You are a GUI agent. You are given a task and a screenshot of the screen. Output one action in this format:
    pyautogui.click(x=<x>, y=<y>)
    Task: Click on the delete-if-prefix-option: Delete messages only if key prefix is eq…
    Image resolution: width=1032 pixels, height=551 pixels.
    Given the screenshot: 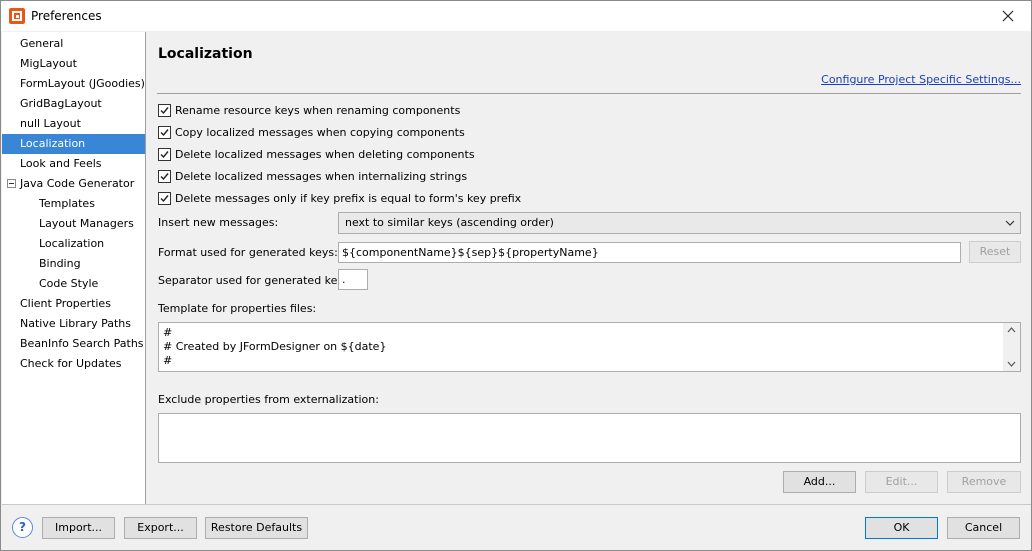 What is the action you would take?
    pyautogui.click(x=339, y=198)
    